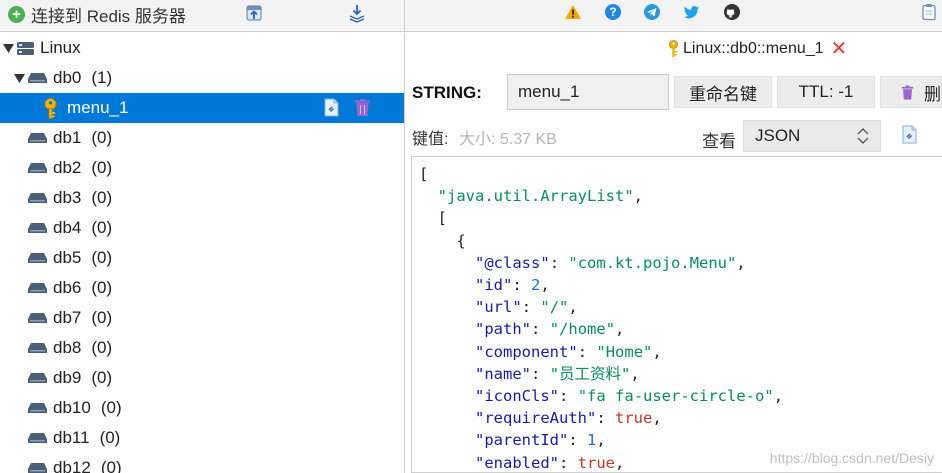 Image resolution: width=942 pixels, height=473 pixels. What do you see at coordinates (613, 12) in the screenshot?
I see `help-icon: ?` at bounding box center [613, 12].